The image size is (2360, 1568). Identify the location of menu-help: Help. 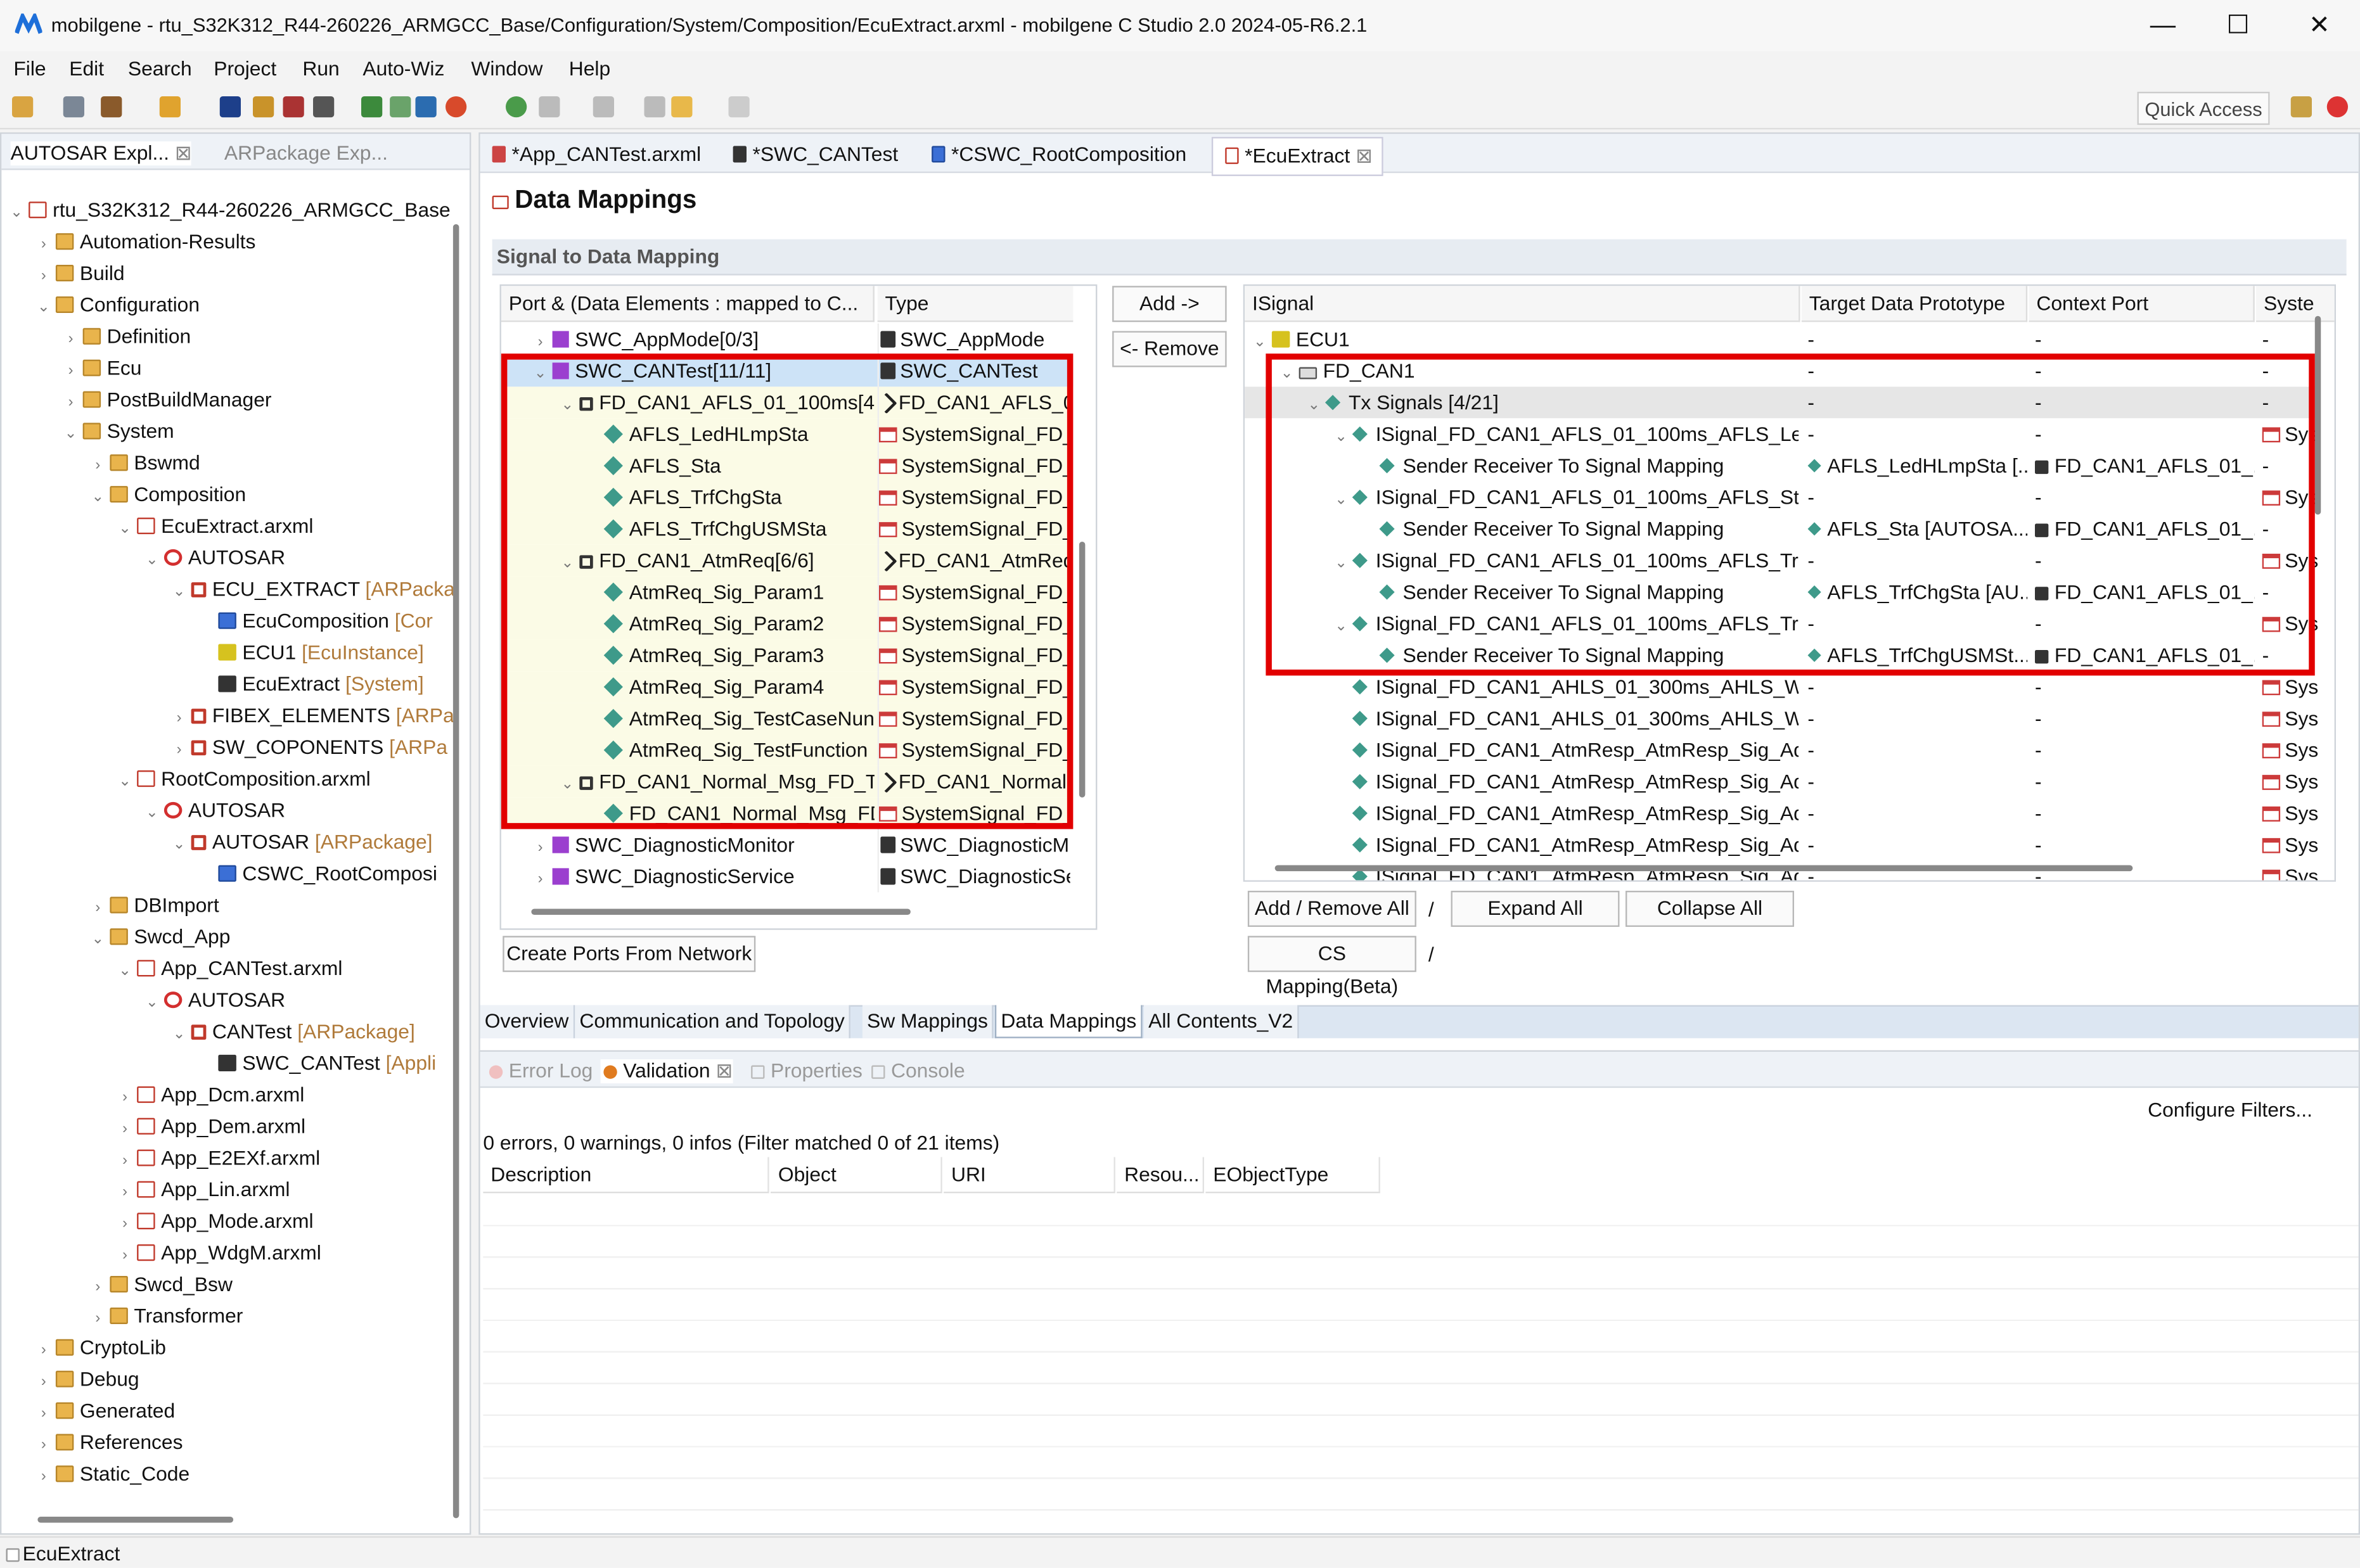
(589, 68).